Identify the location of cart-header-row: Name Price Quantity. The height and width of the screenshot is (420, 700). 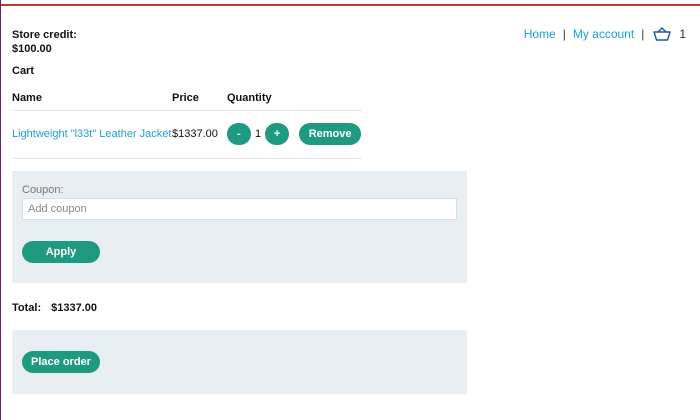
(187, 101).